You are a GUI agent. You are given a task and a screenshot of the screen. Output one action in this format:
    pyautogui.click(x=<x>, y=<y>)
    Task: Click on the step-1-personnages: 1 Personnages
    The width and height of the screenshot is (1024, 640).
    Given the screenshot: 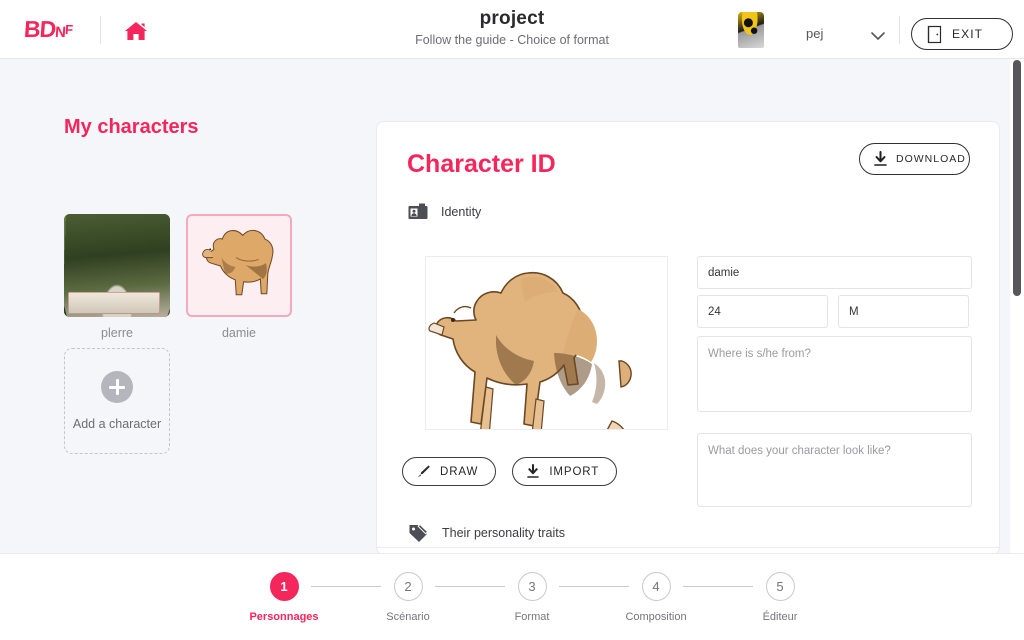 What is the action you would take?
    pyautogui.click(x=284, y=597)
    